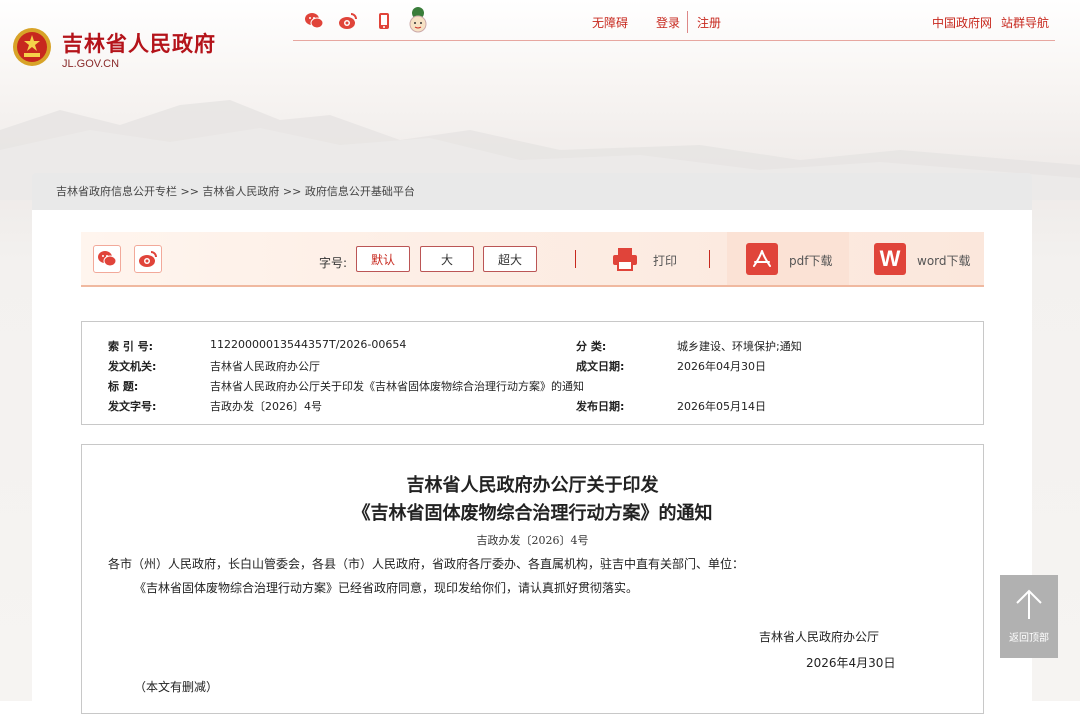  Describe the element at coordinates (266, 406) in the screenshot. I see `meta-docno-value: 吉政办发〔2026〕4号` at that location.